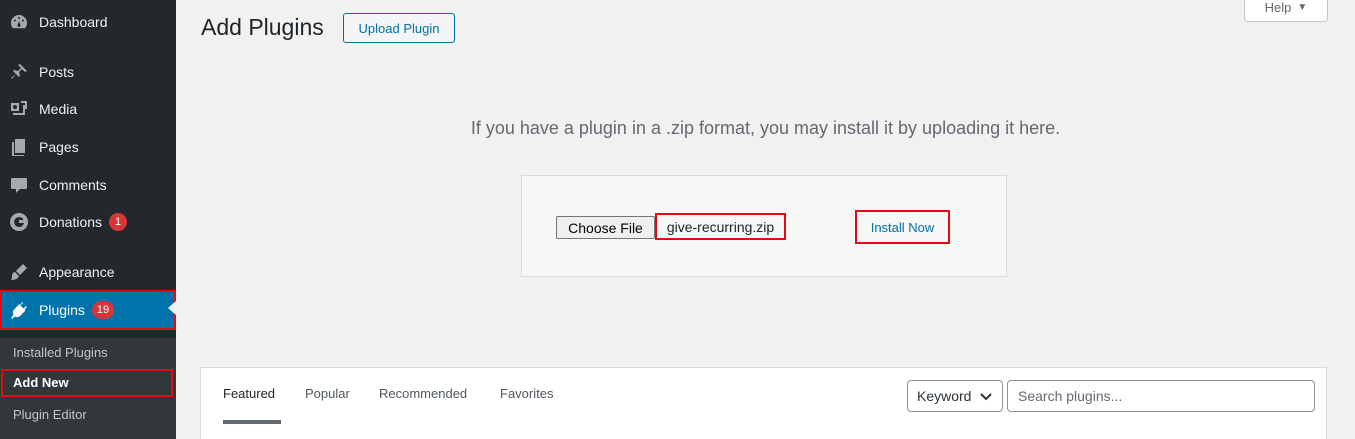 The height and width of the screenshot is (439, 1355). Describe the element at coordinates (19, 147) in the screenshot. I see `pages-icon` at that location.